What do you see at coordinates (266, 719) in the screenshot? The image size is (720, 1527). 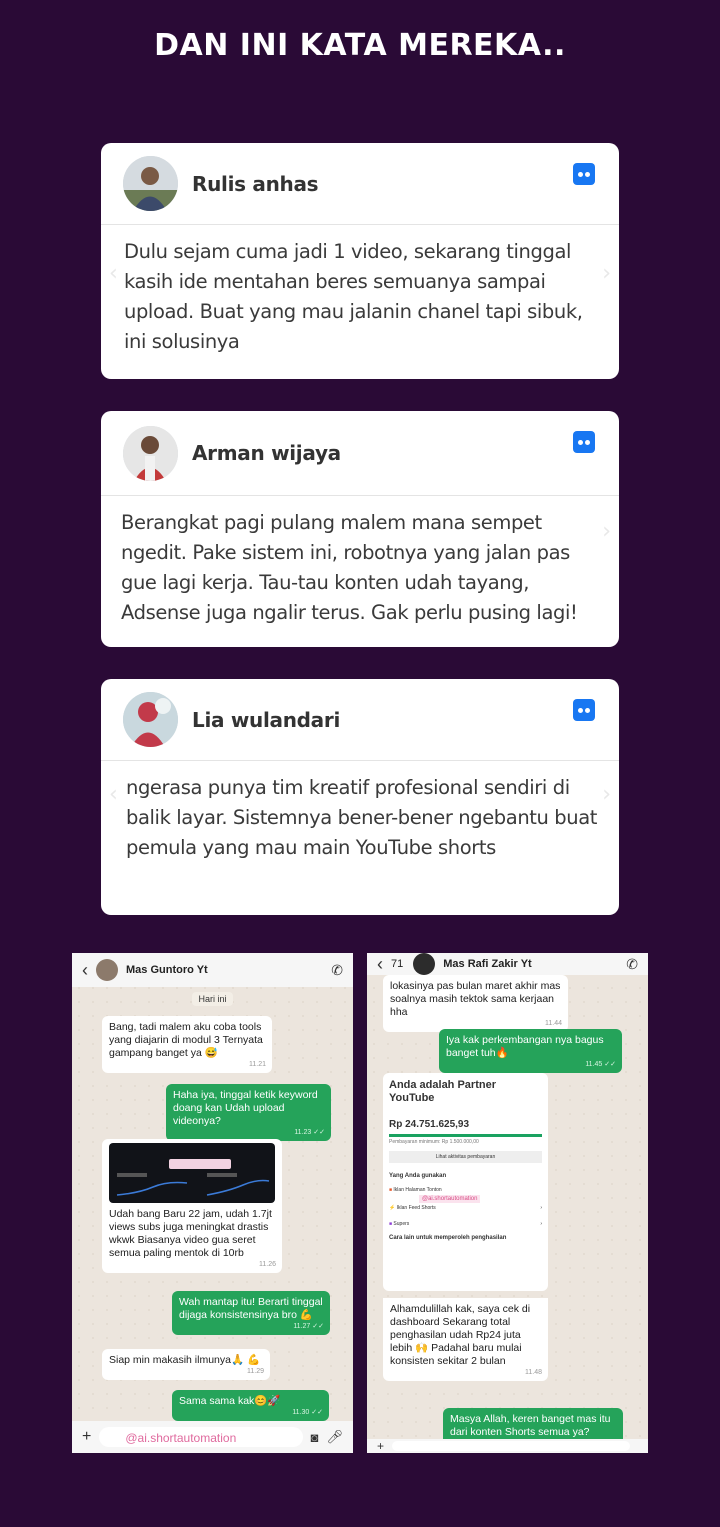 I see `reviewer-name: Lia wulandari` at bounding box center [266, 719].